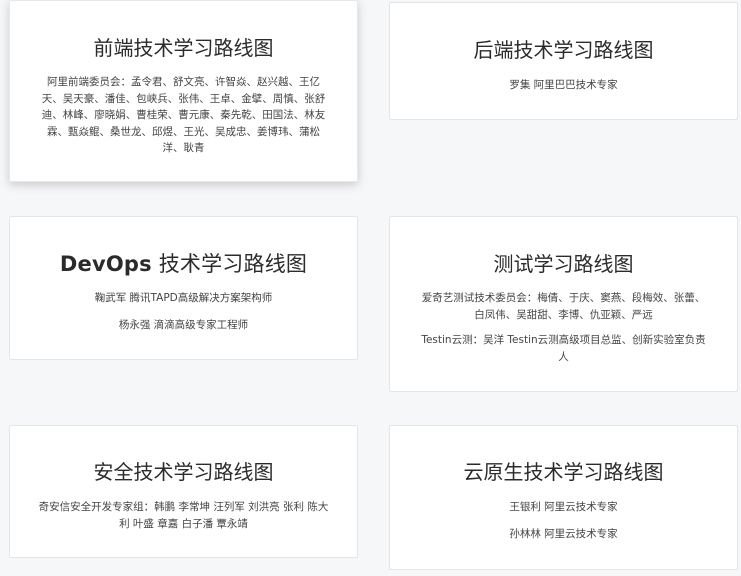  I want to click on author-line: 杨永强 滴滴高级专家工程师, so click(183, 324).